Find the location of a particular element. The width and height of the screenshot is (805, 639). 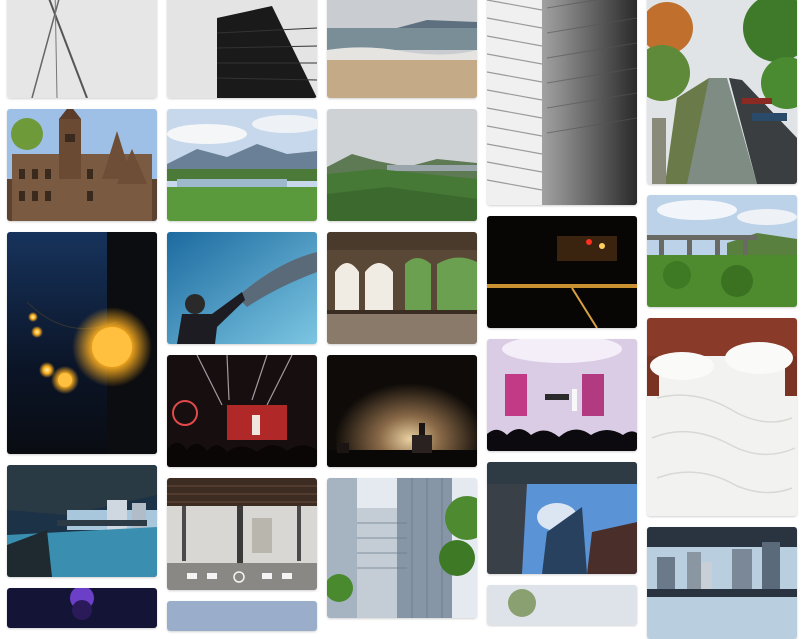

photo-tile-window-blinds is located at coordinates (562, 102).